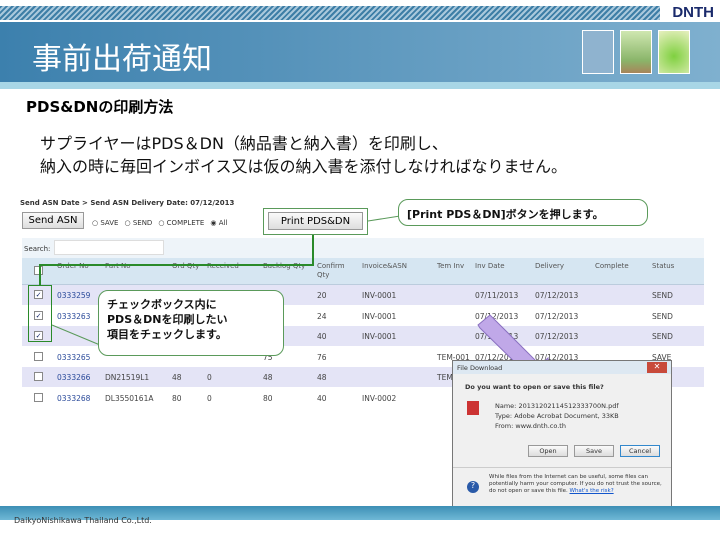 The height and width of the screenshot is (540, 720). What do you see at coordinates (566, 416) in the screenshot?
I see `file-type: Adobe Acrobat Document, 33KB` at bounding box center [566, 416].